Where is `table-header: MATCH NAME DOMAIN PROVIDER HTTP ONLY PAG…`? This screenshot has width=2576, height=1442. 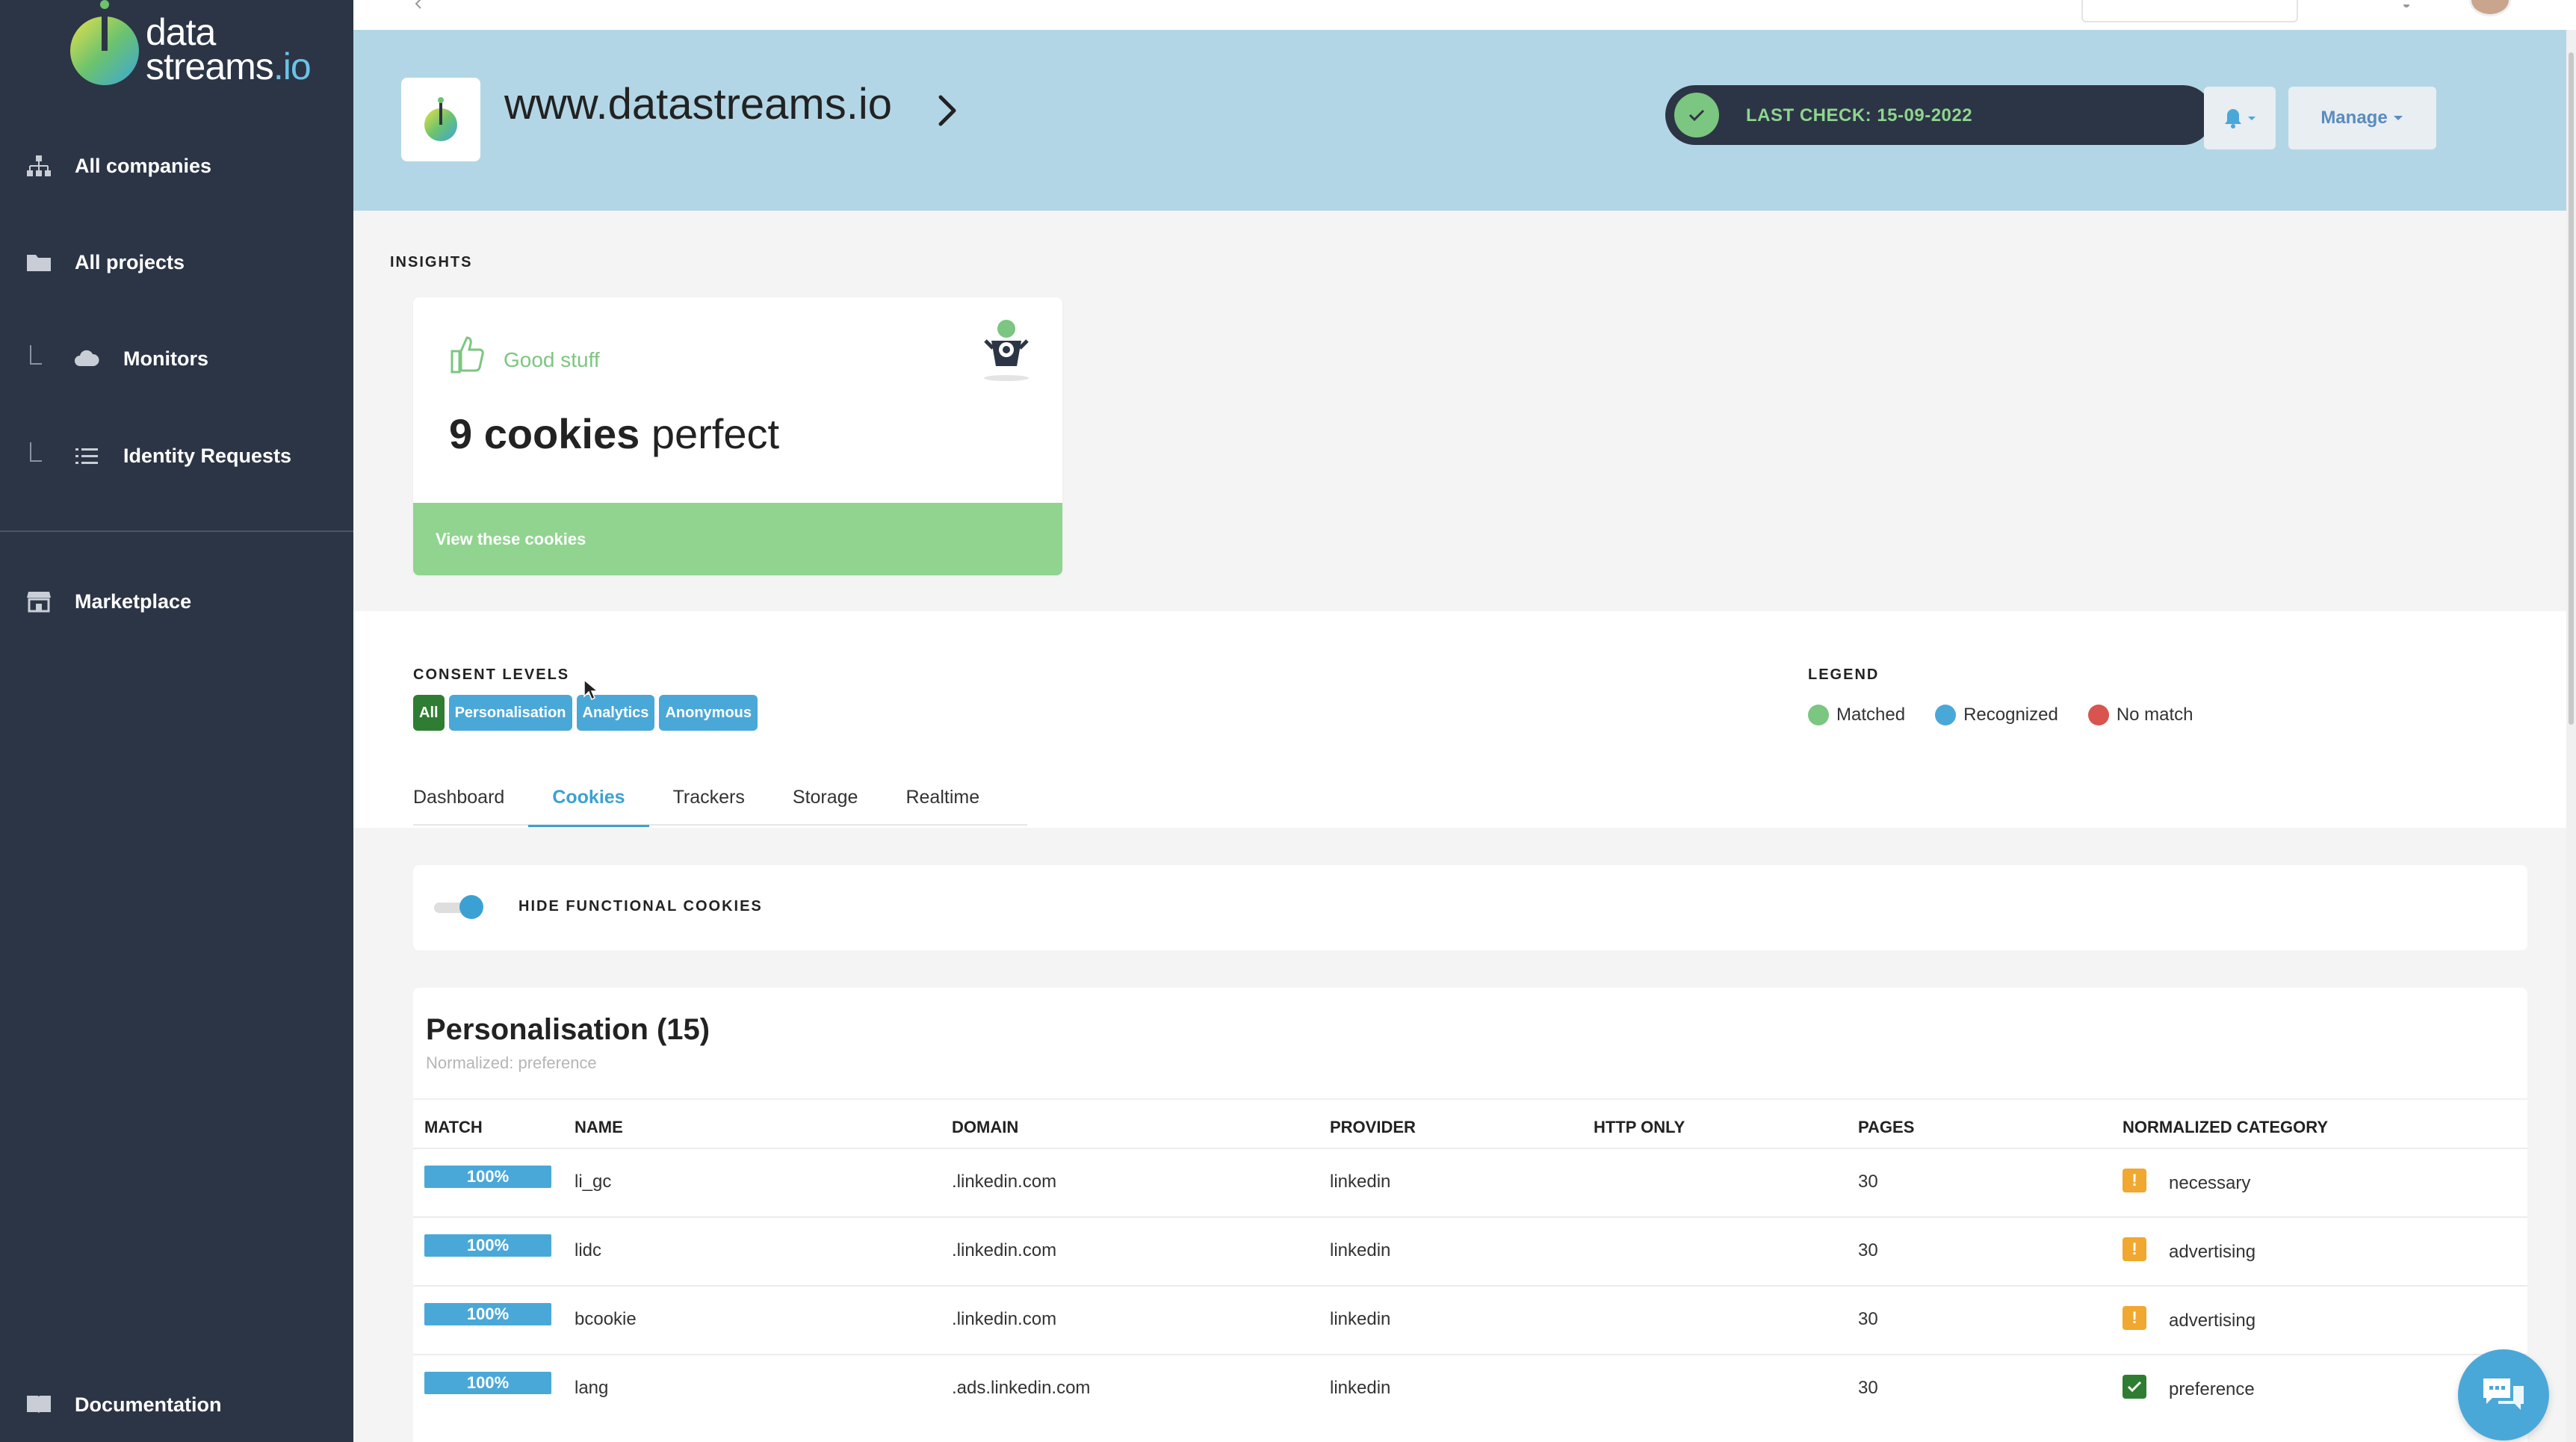
table-header: MATCH NAME DOMAIN PROVIDER HTTP ONLY PAG… is located at coordinates (1470, 1123).